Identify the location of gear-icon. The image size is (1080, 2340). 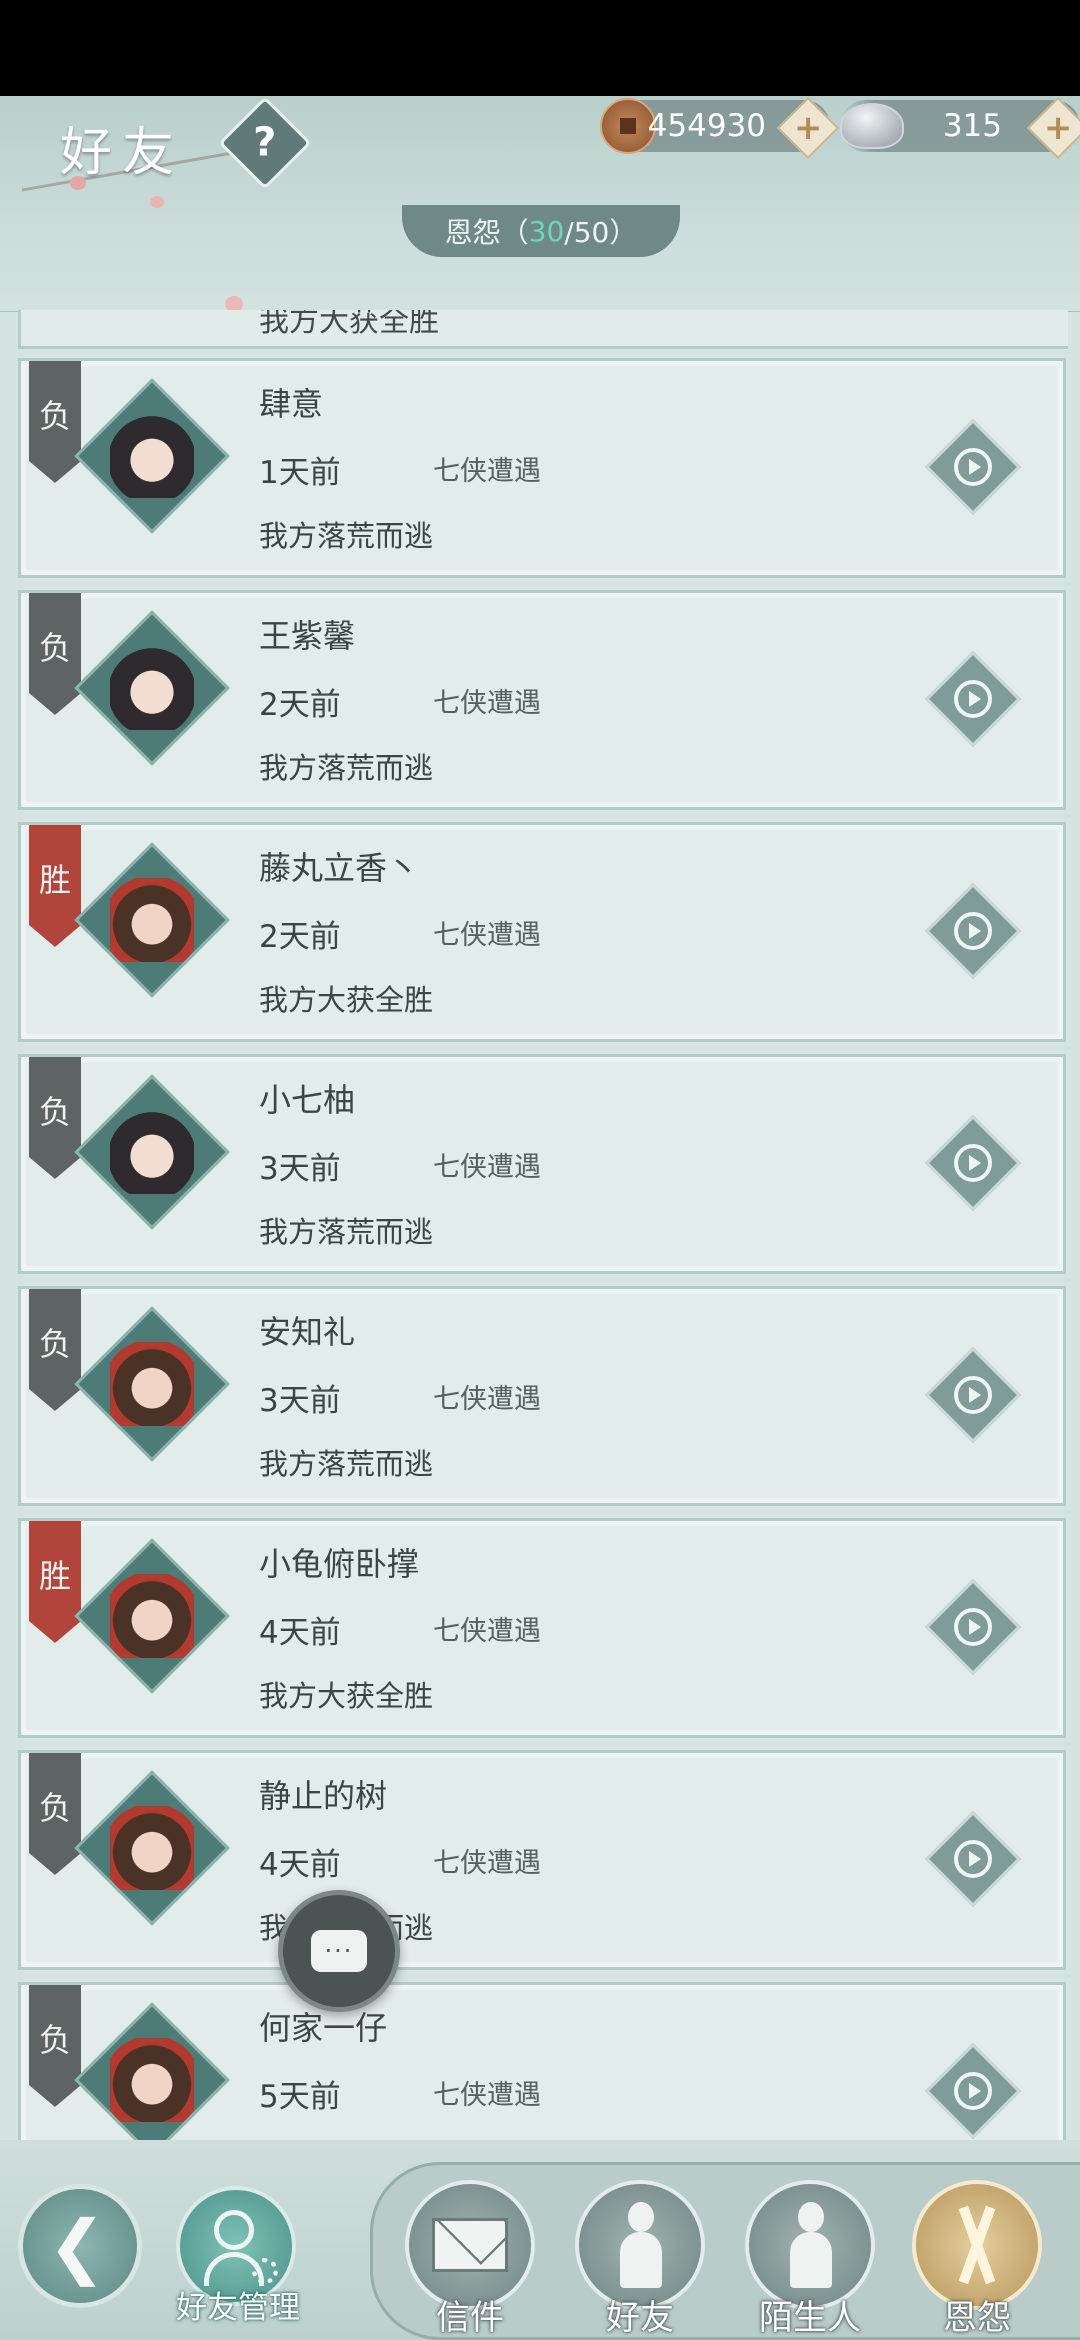
(265, 2271).